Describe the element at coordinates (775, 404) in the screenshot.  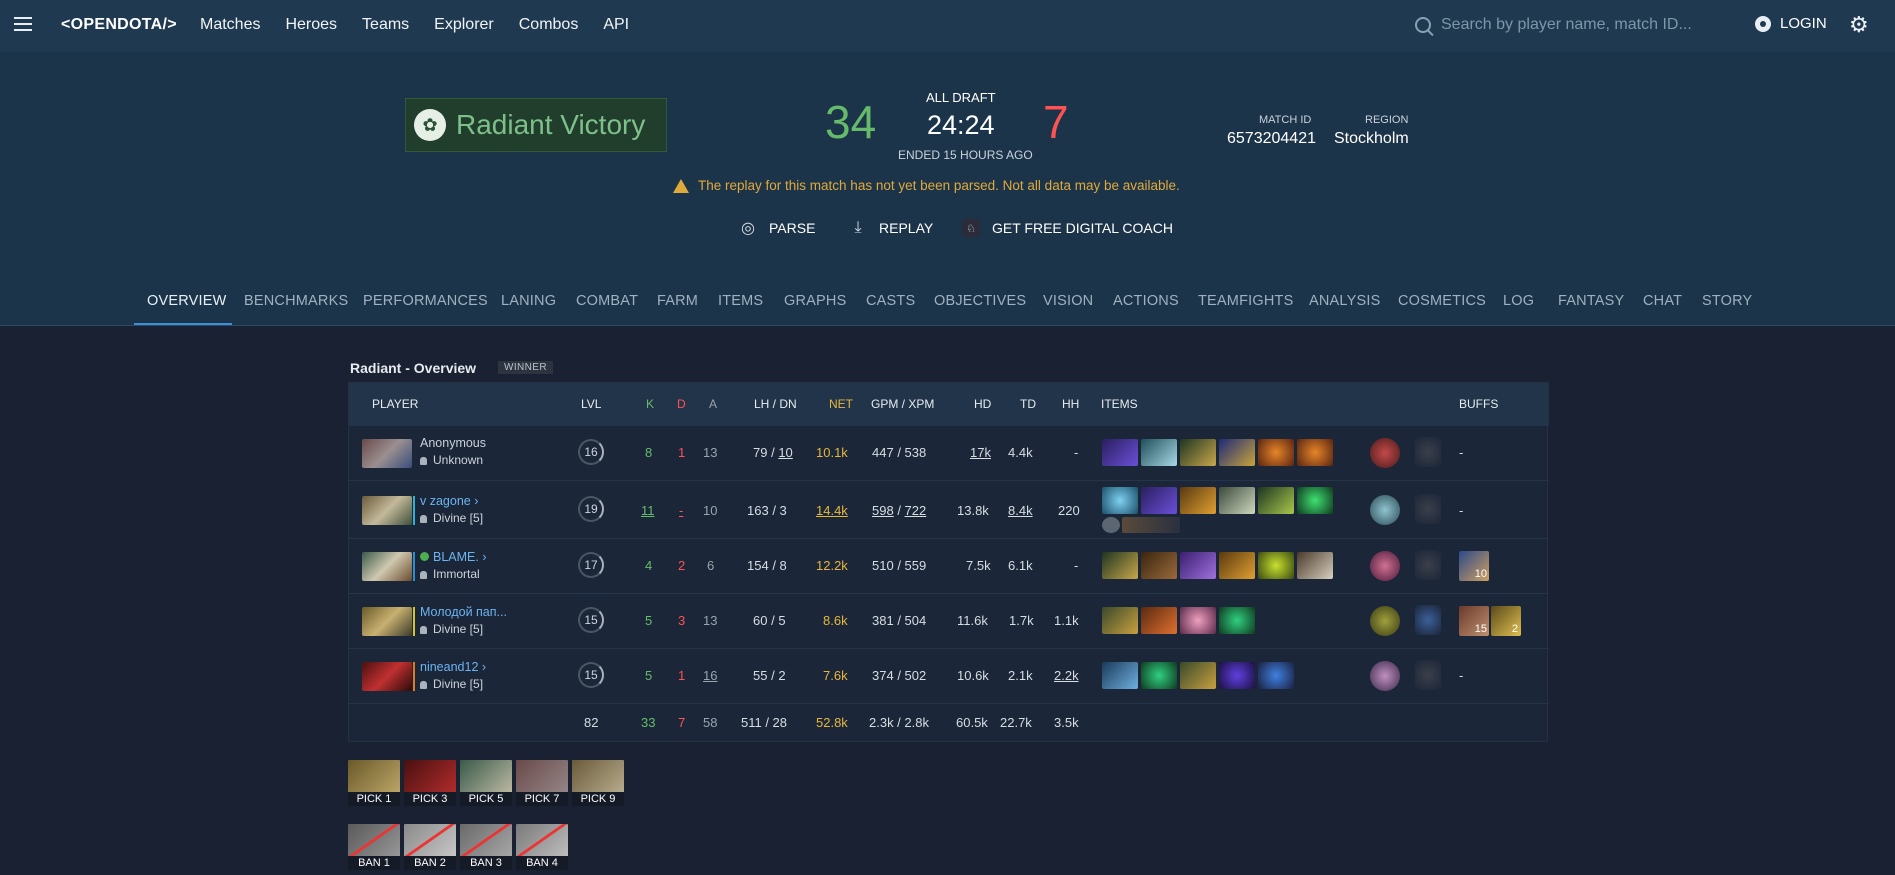
I see `col-lhdn: LH / DN` at that location.